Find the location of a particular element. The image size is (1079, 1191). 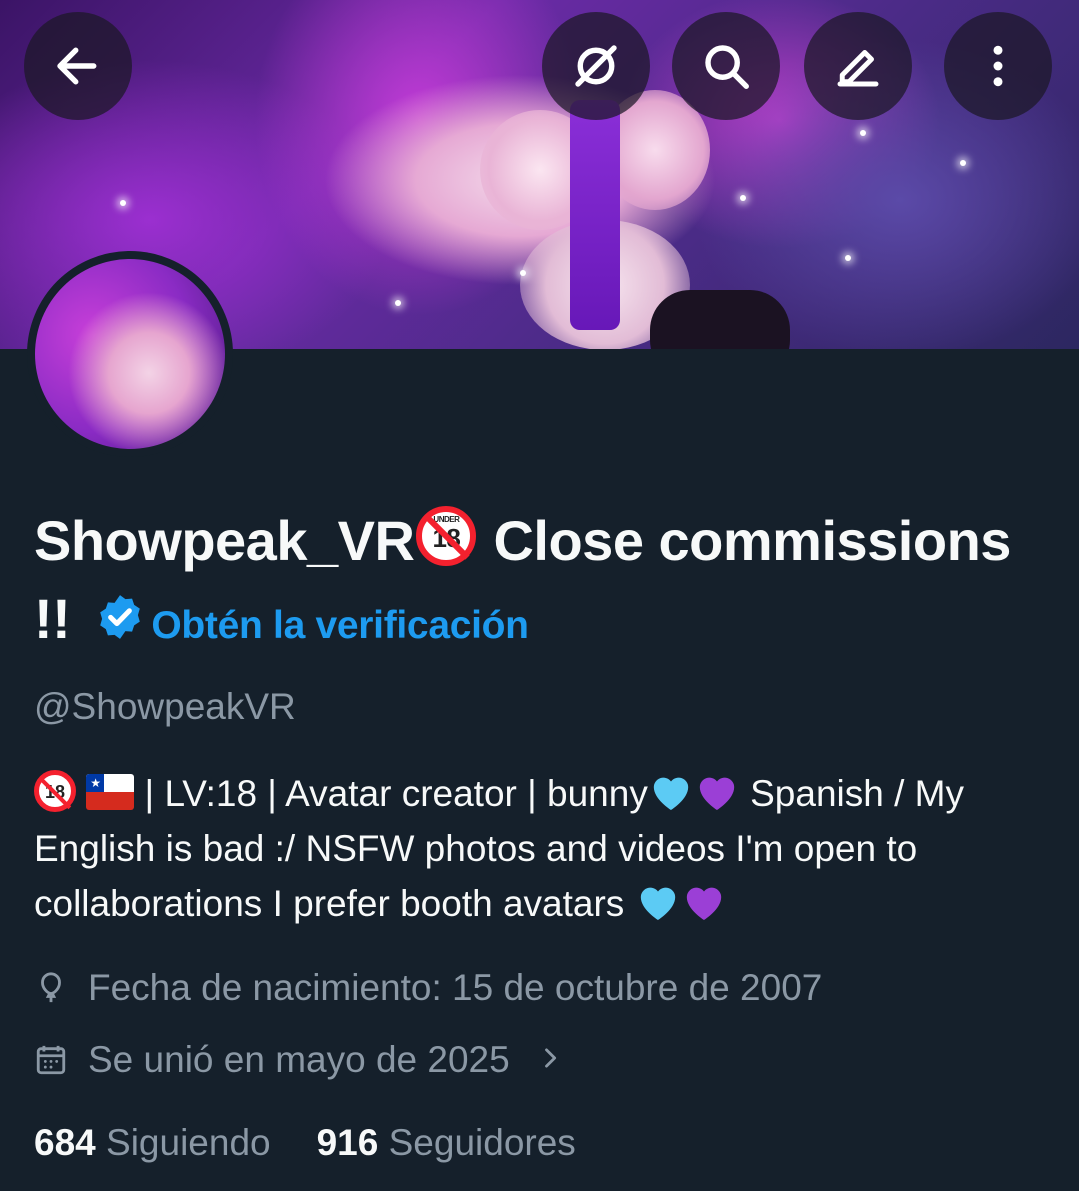

under-18-badge-icon: UNDER18 is located at coordinates (446, 536).